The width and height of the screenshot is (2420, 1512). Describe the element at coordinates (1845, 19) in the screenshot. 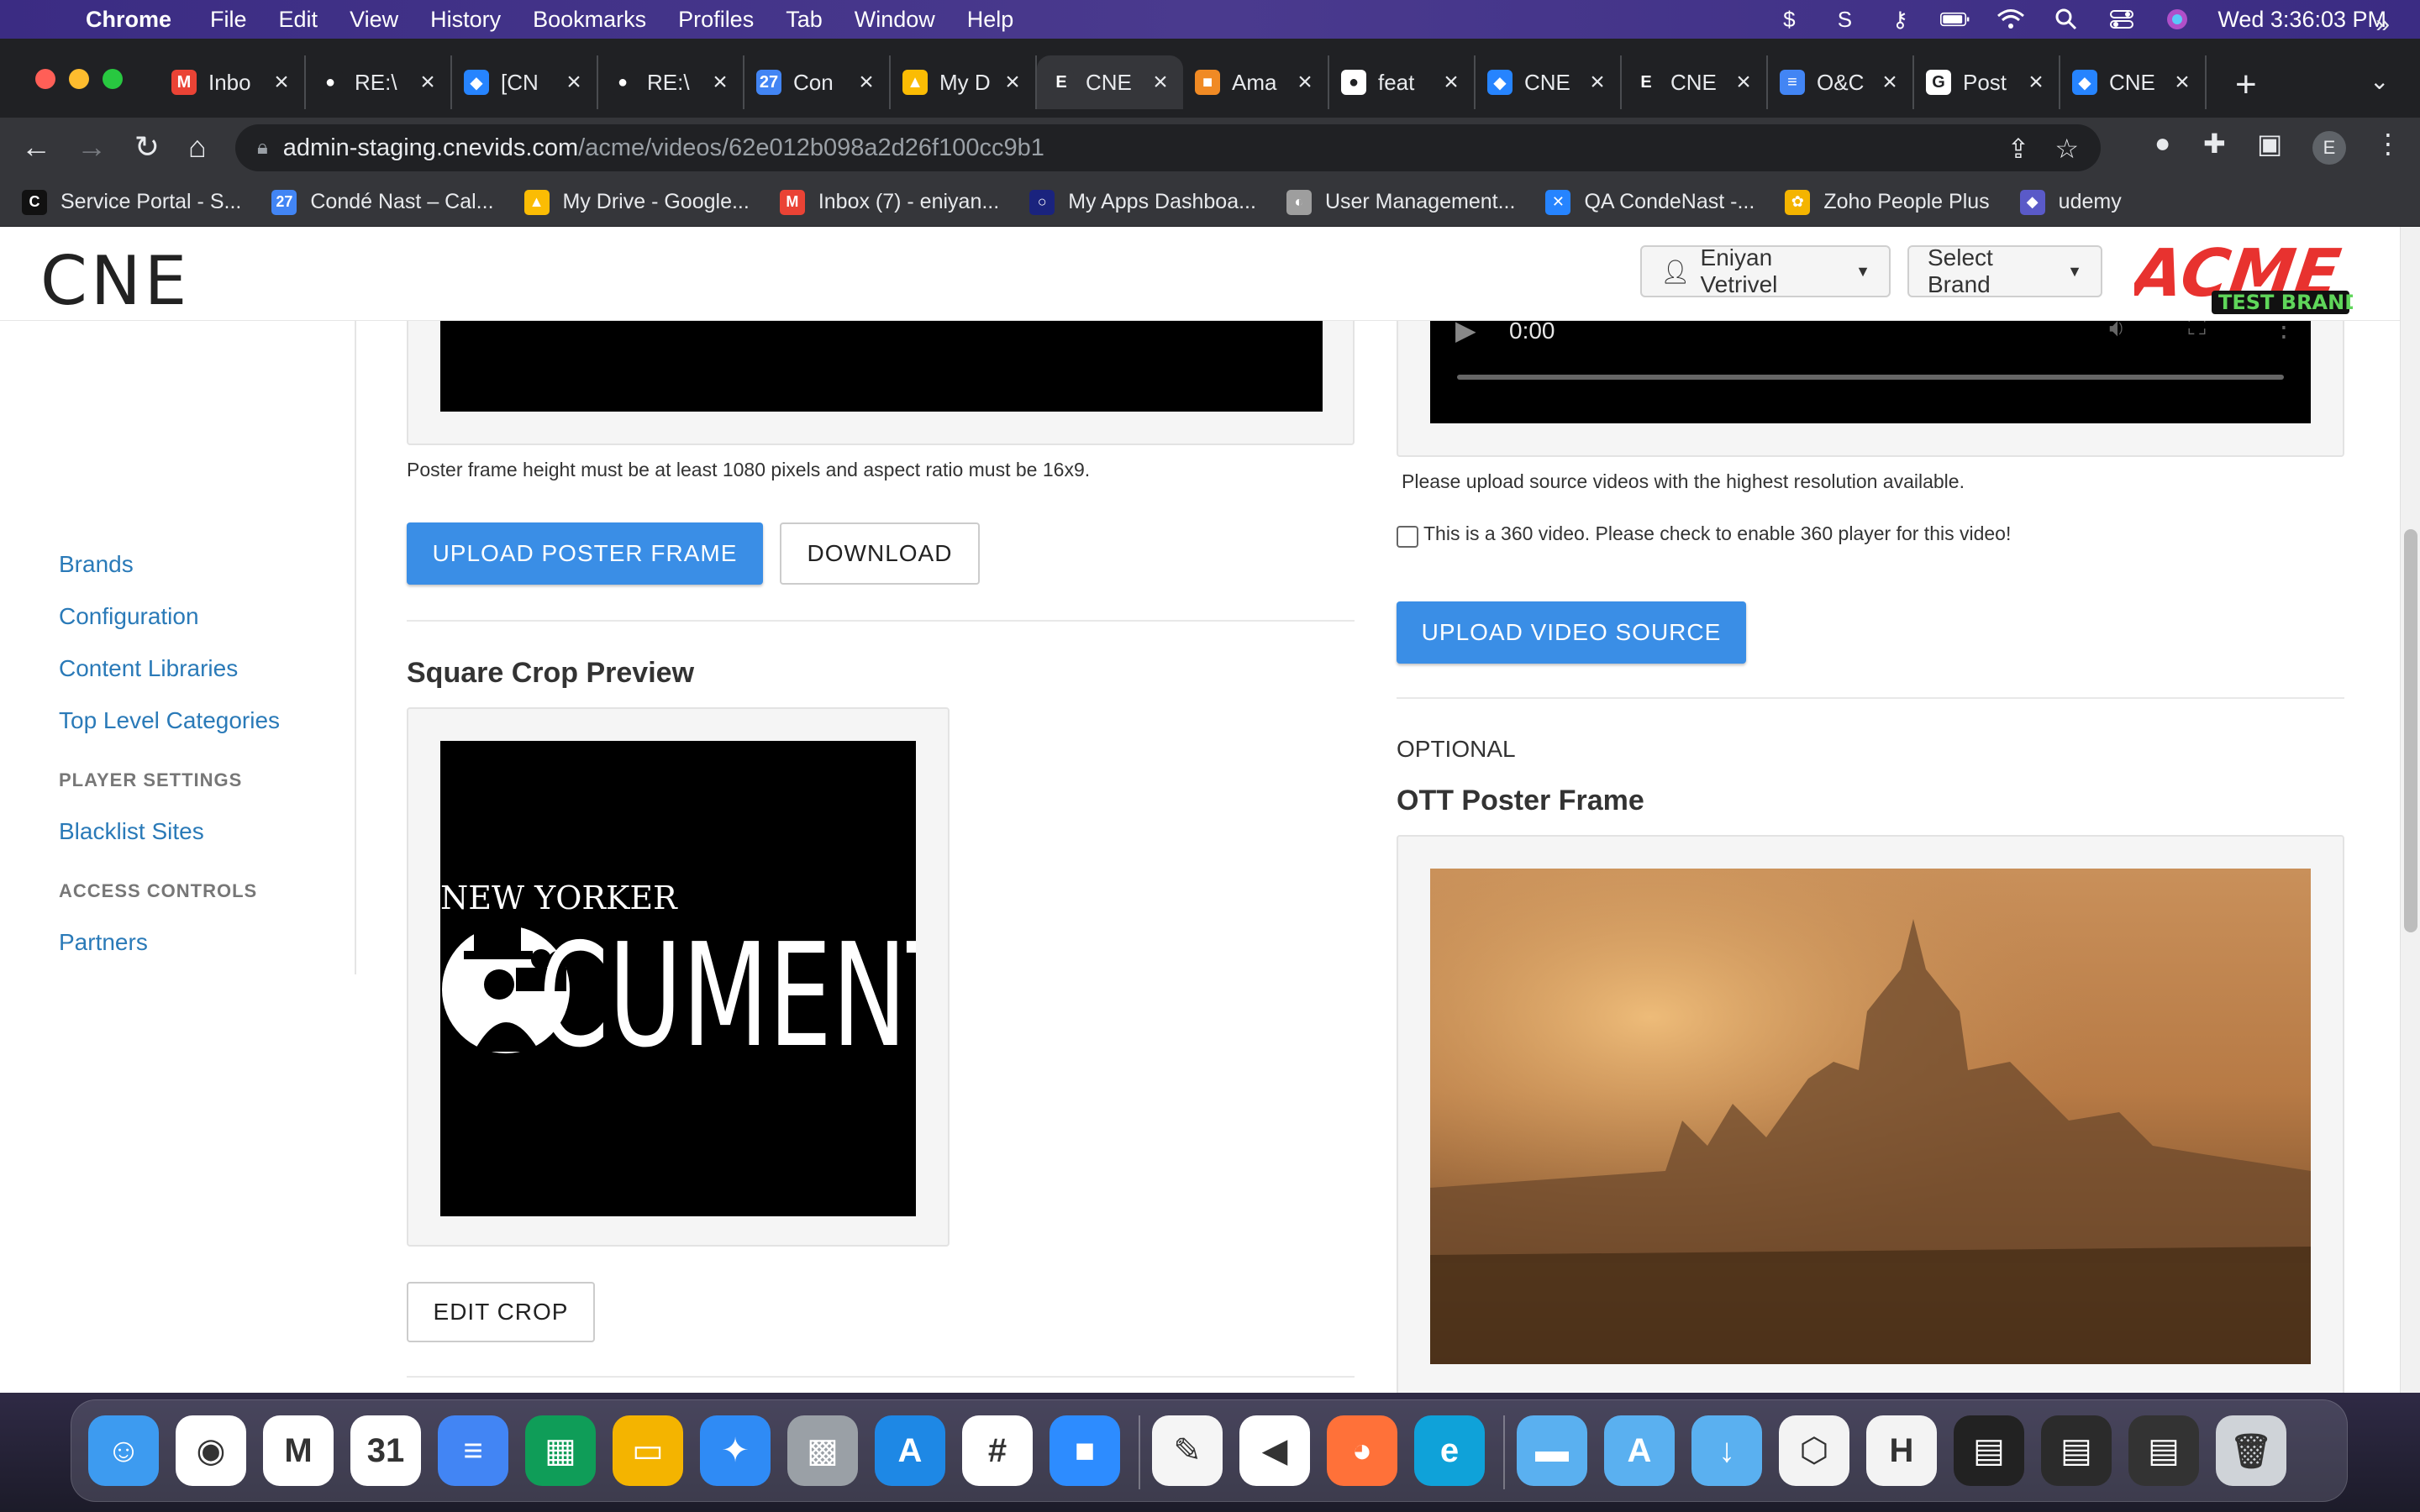

I see `shortcut-icon: S` at that location.